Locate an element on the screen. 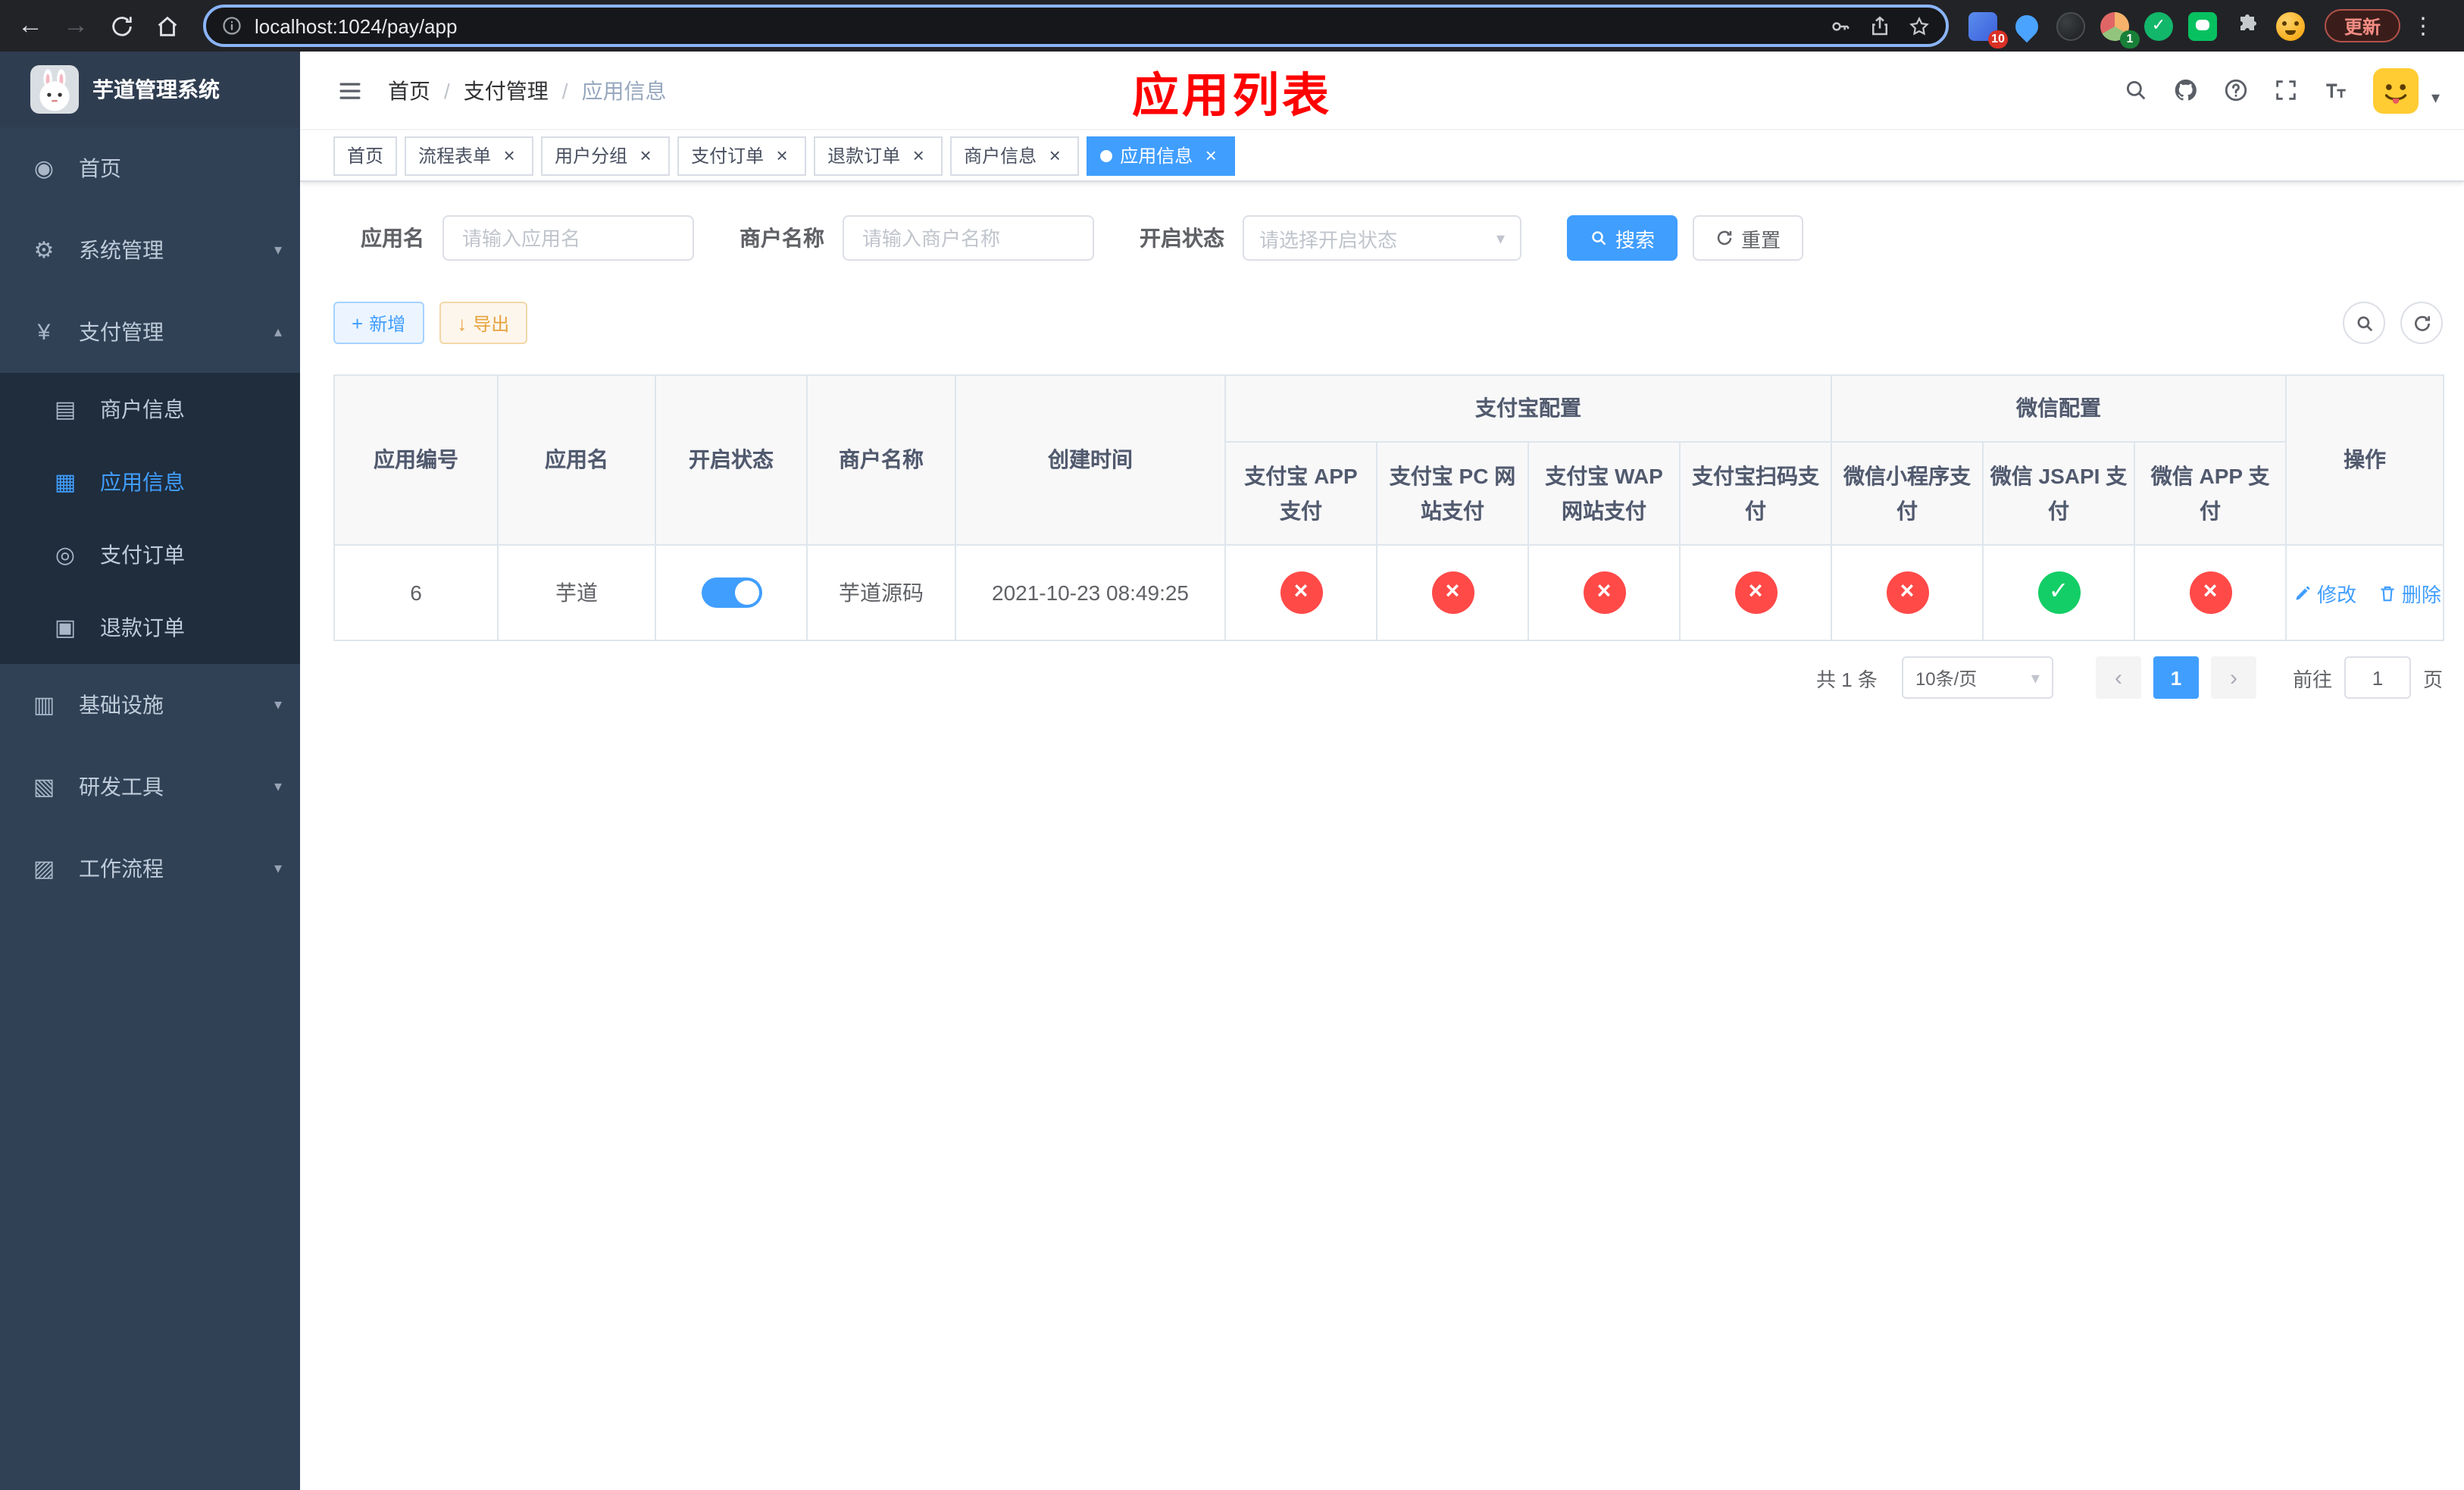  browser-forward-button: → is located at coordinates (76, 26).